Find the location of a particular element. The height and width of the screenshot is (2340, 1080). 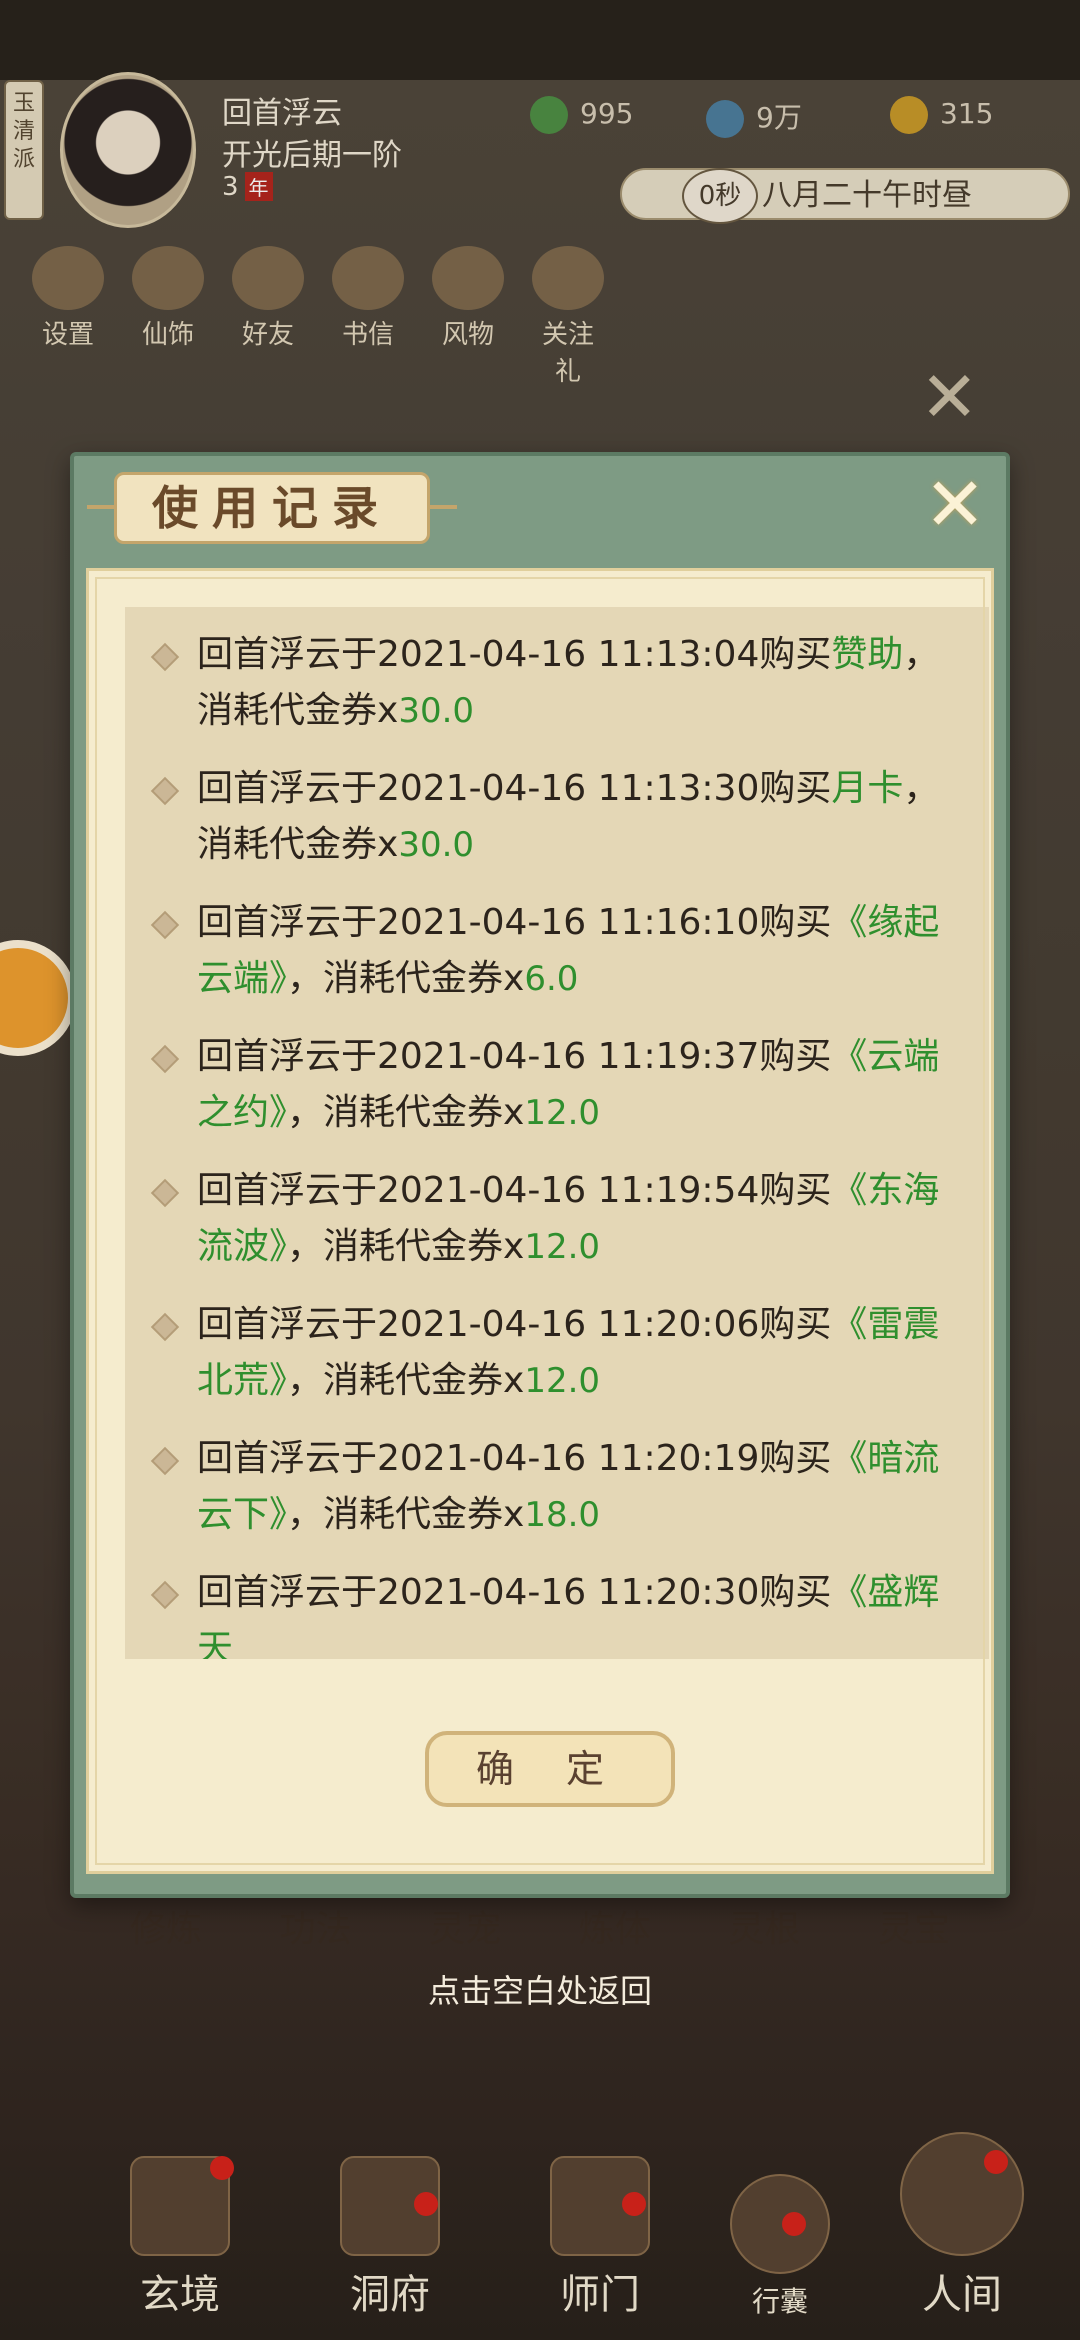

tap-to-return-hint: 点击空白处返回 is located at coordinates (539, 1991).